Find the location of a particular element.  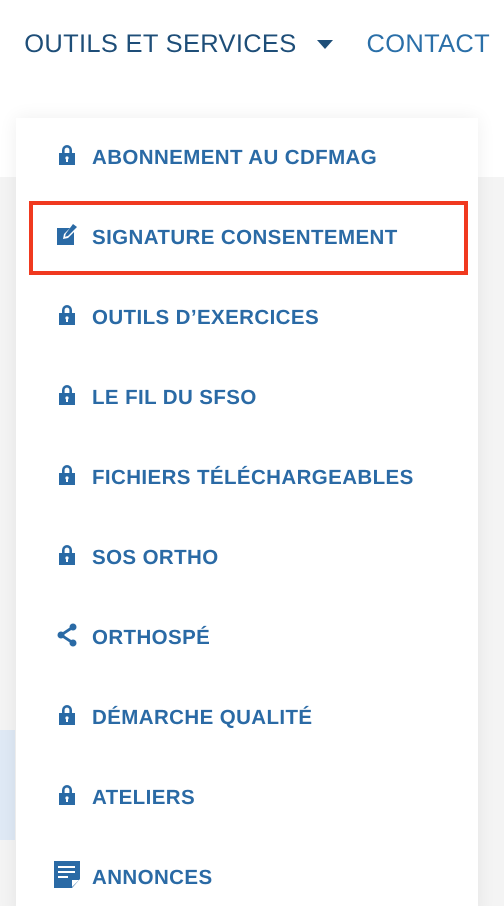

menu-item: DÉMARCHE QUALITÉ is located at coordinates (247, 718).